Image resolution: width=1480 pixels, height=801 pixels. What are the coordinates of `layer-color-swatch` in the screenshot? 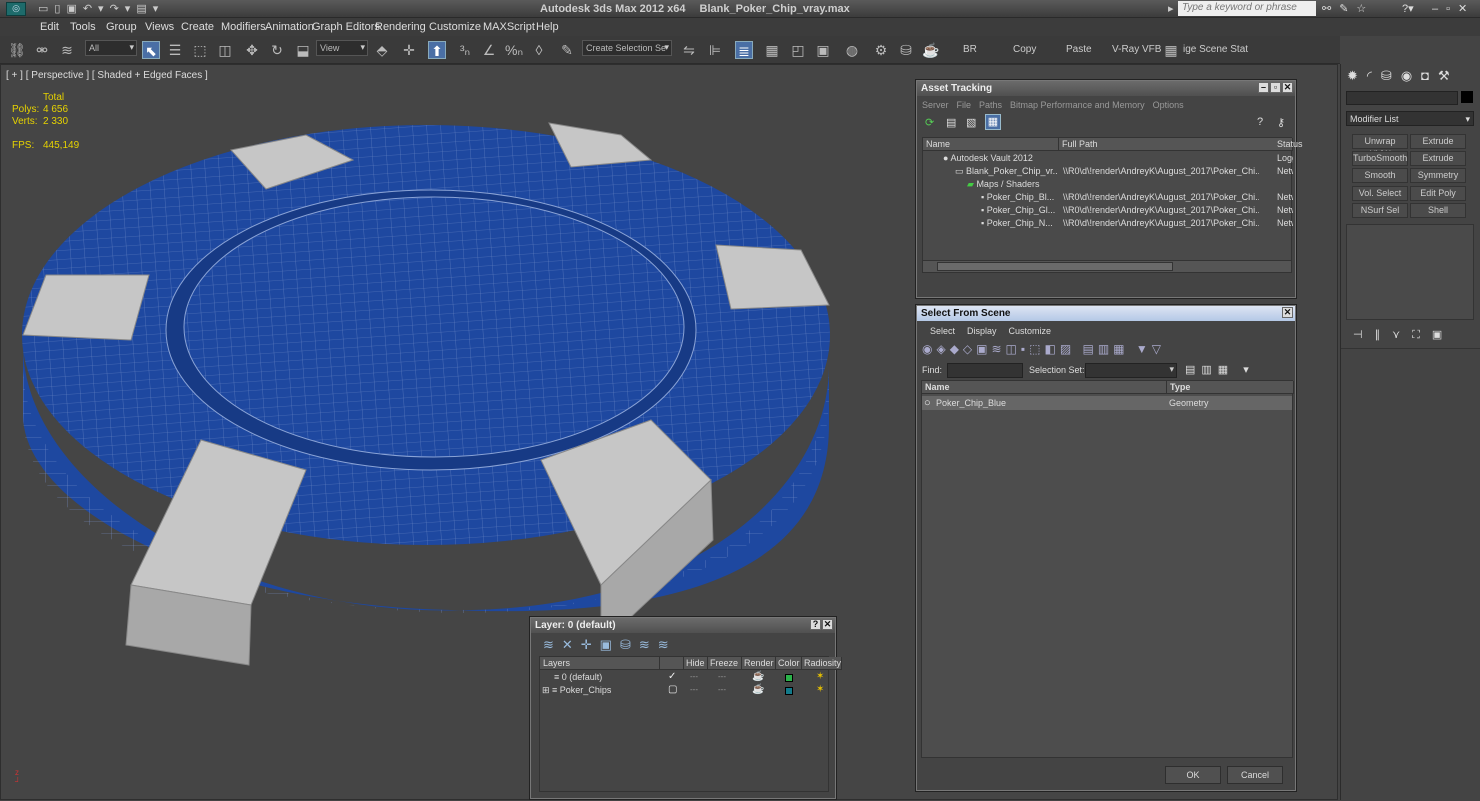 It's located at (789, 691).